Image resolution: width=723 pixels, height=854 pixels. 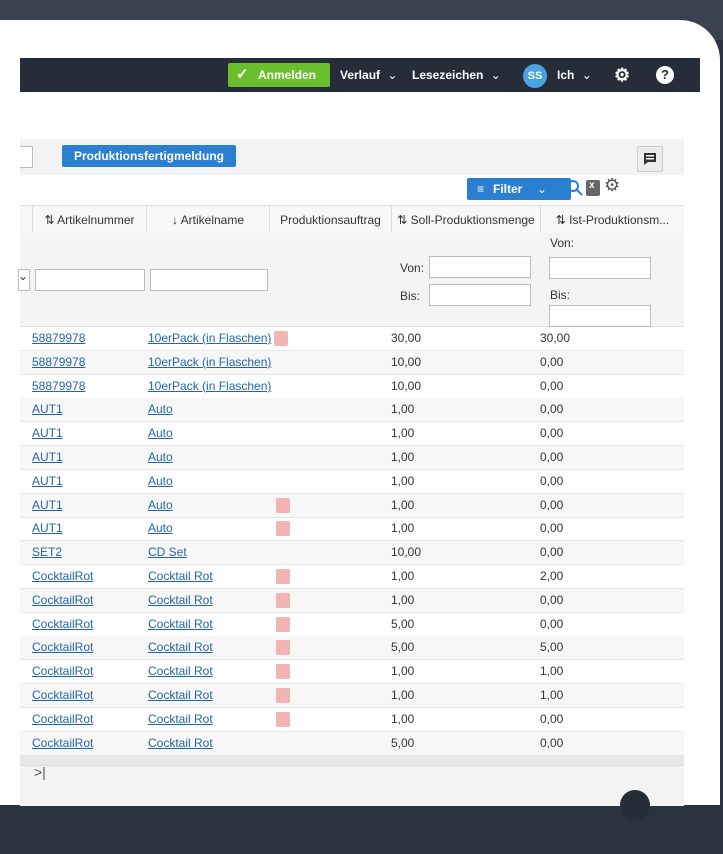 I want to click on chevron-down-icon: ⌄, so click(x=23, y=276).